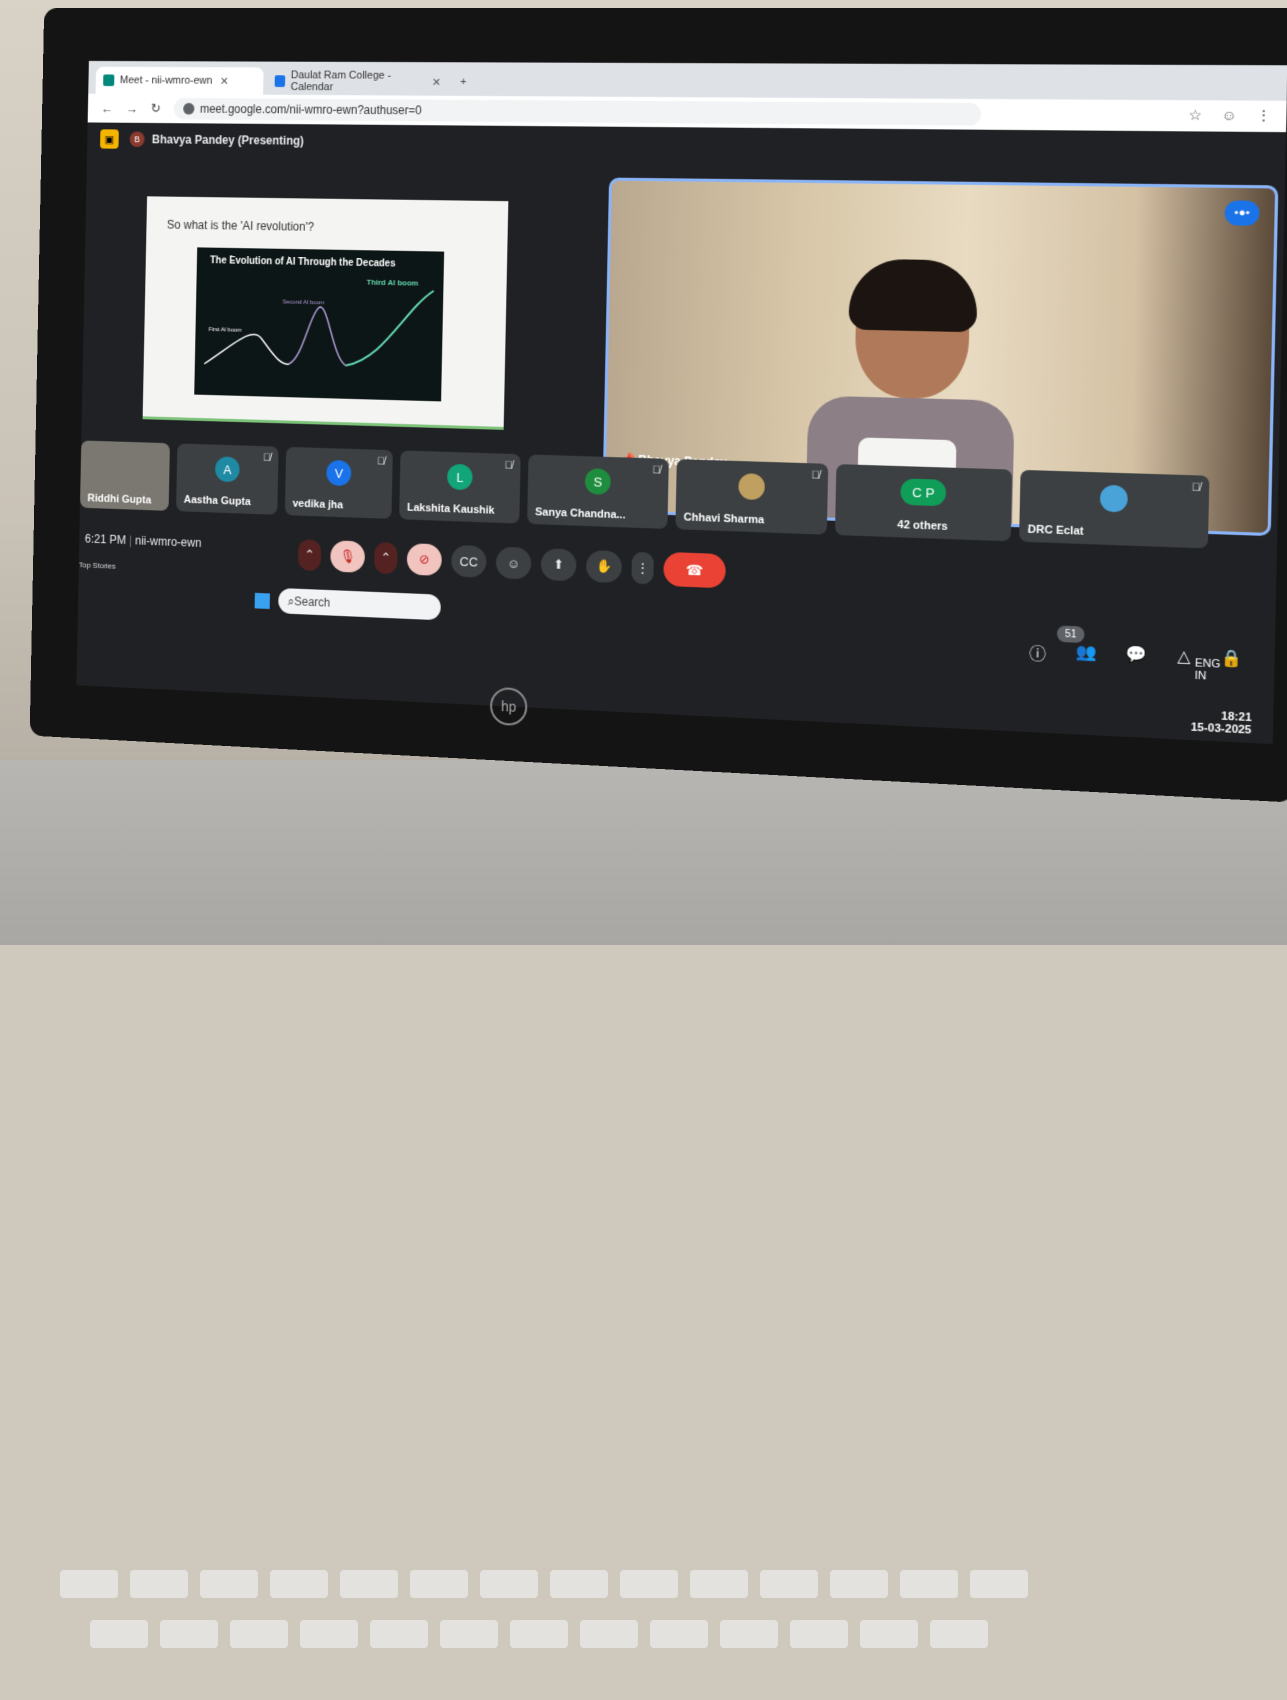 Image resolution: width=1287 pixels, height=1700 pixels. Describe the element at coordinates (922, 525) in the screenshot. I see `others-count: 42 others` at that location.